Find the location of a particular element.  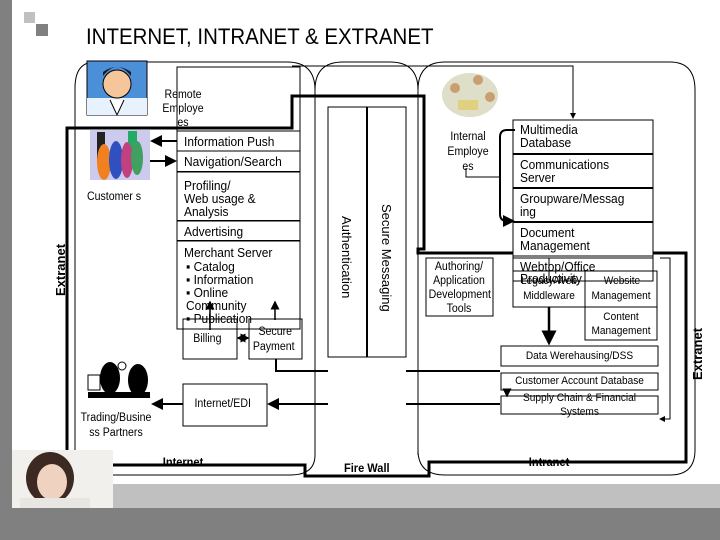

woman-photo-icon is located at coordinates (62, 479).